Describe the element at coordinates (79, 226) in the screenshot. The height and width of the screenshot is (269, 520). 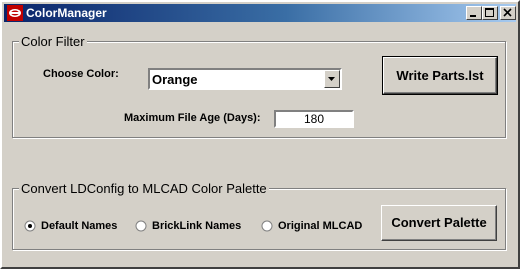
I see `radio-default-names-label: Default Names` at that location.